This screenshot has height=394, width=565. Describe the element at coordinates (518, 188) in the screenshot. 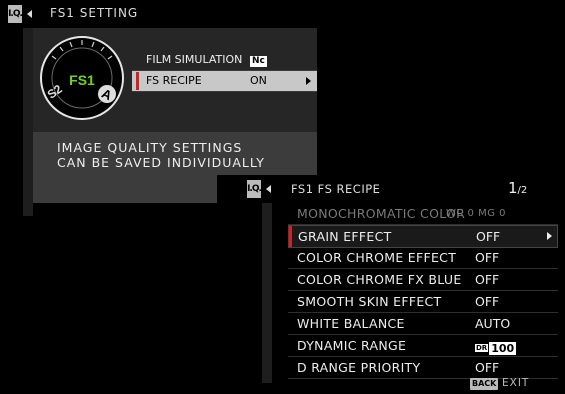

I see `page-indicator: 1/2` at that location.